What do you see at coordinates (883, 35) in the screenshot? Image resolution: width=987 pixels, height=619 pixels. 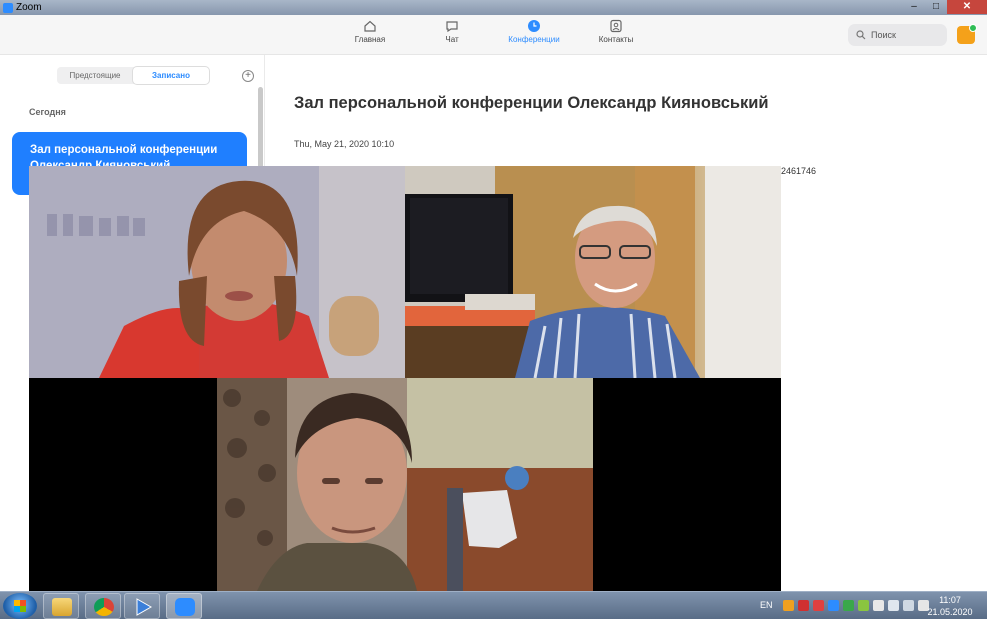 I see `search-placeholder: Поиск` at bounding box center [883, 35].